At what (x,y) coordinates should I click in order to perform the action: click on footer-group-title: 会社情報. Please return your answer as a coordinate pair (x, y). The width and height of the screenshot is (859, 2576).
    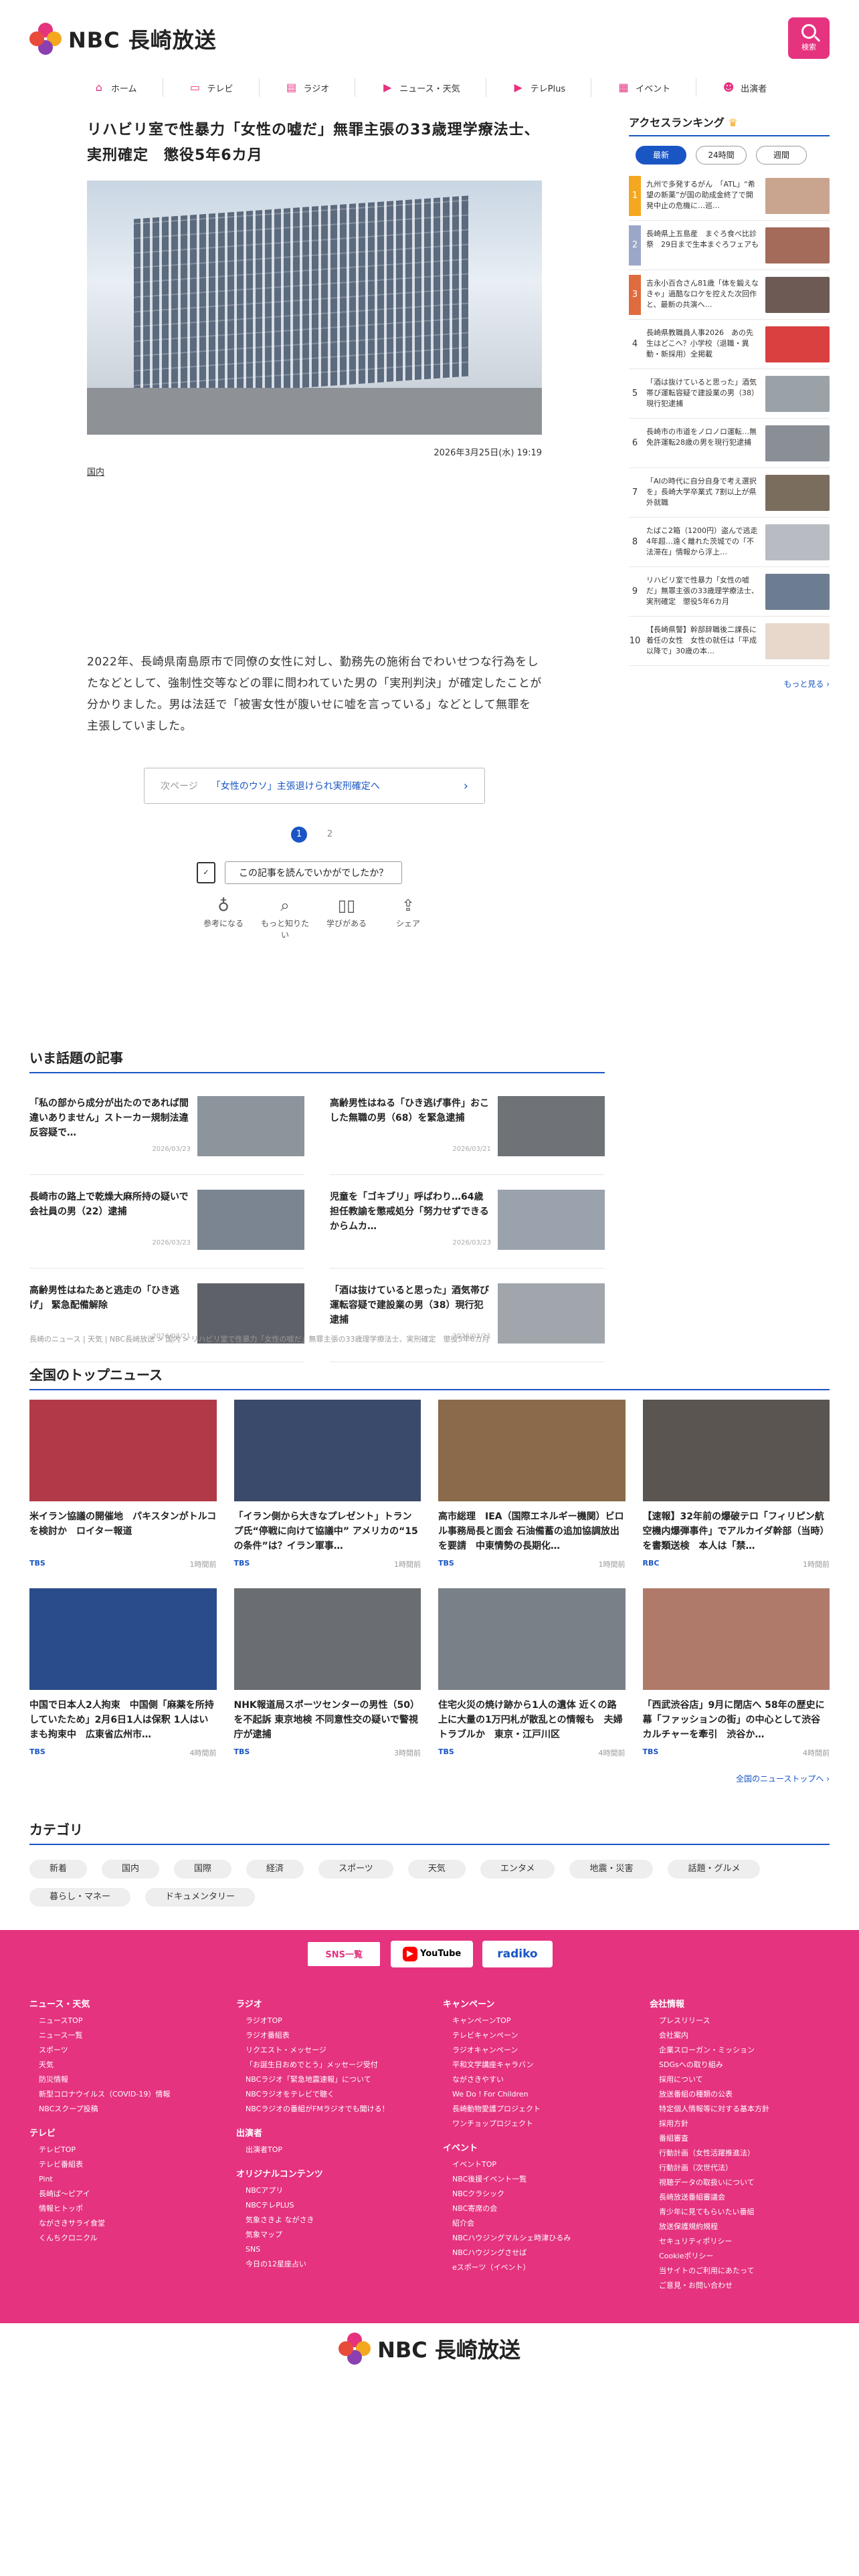
    Looking at the image, I should click on (740, 2003).